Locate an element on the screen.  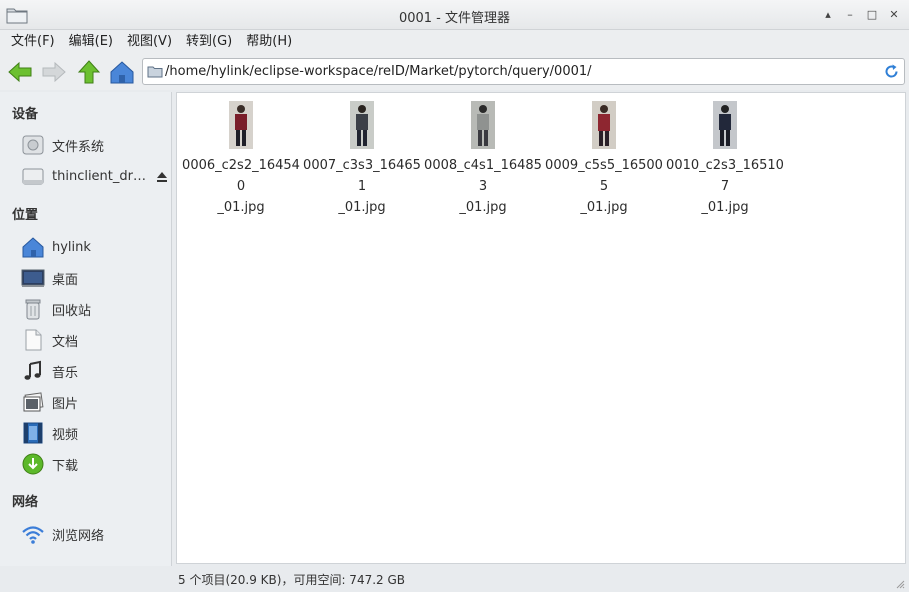
title-bar: 0001 - 文件管理器 ▴ – □ ✕ is located at coordinates (454, 15).